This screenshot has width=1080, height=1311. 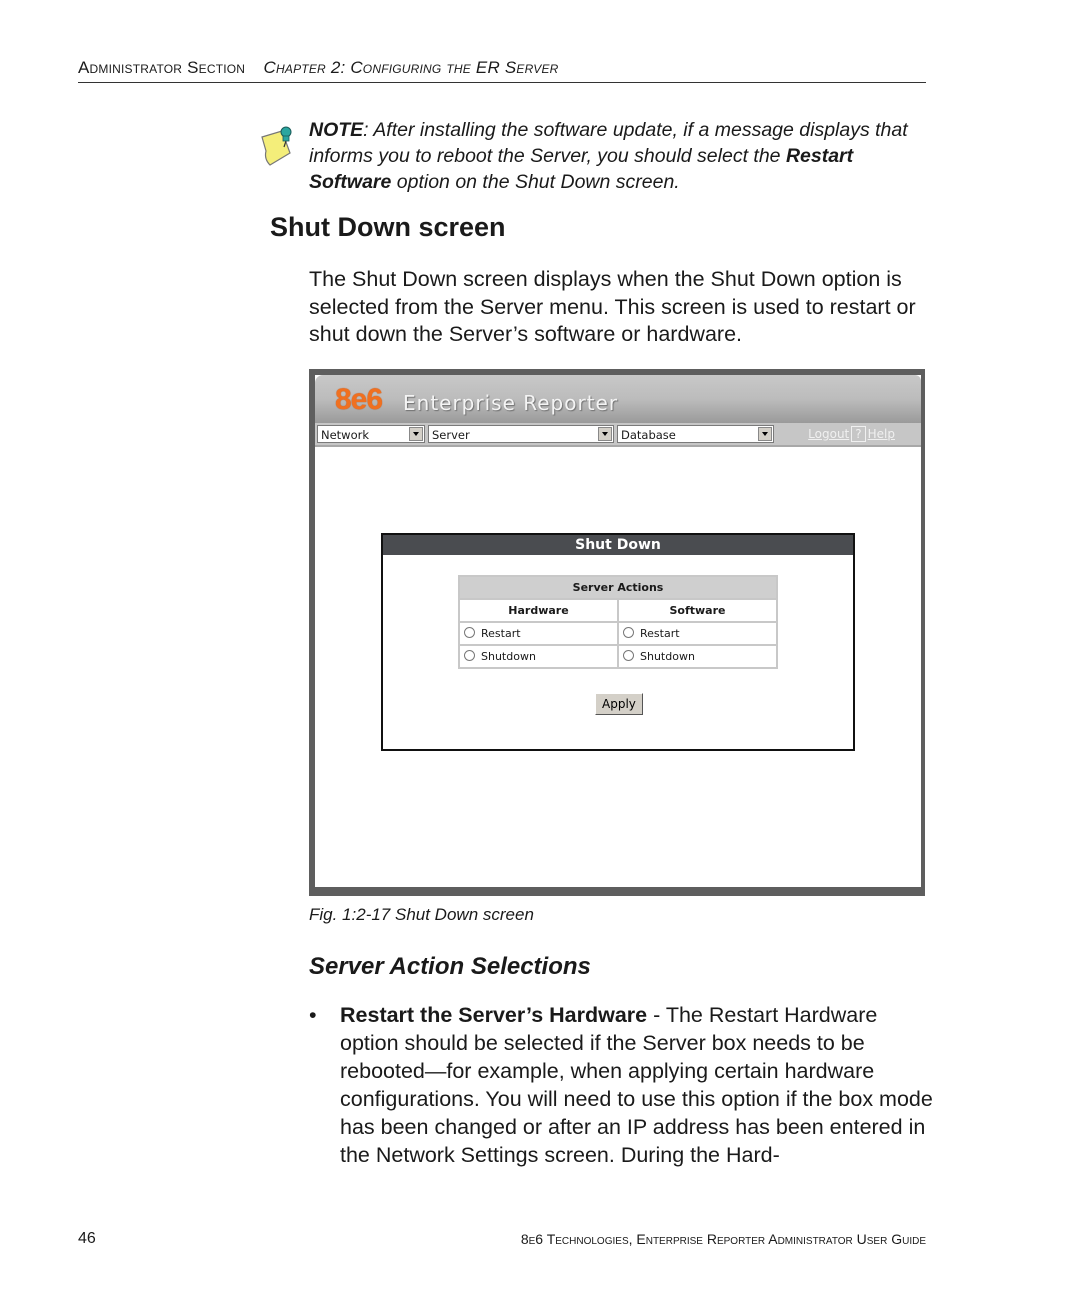 I want to click on column-header-hardware: Hardware, so click(x=538, y=610).